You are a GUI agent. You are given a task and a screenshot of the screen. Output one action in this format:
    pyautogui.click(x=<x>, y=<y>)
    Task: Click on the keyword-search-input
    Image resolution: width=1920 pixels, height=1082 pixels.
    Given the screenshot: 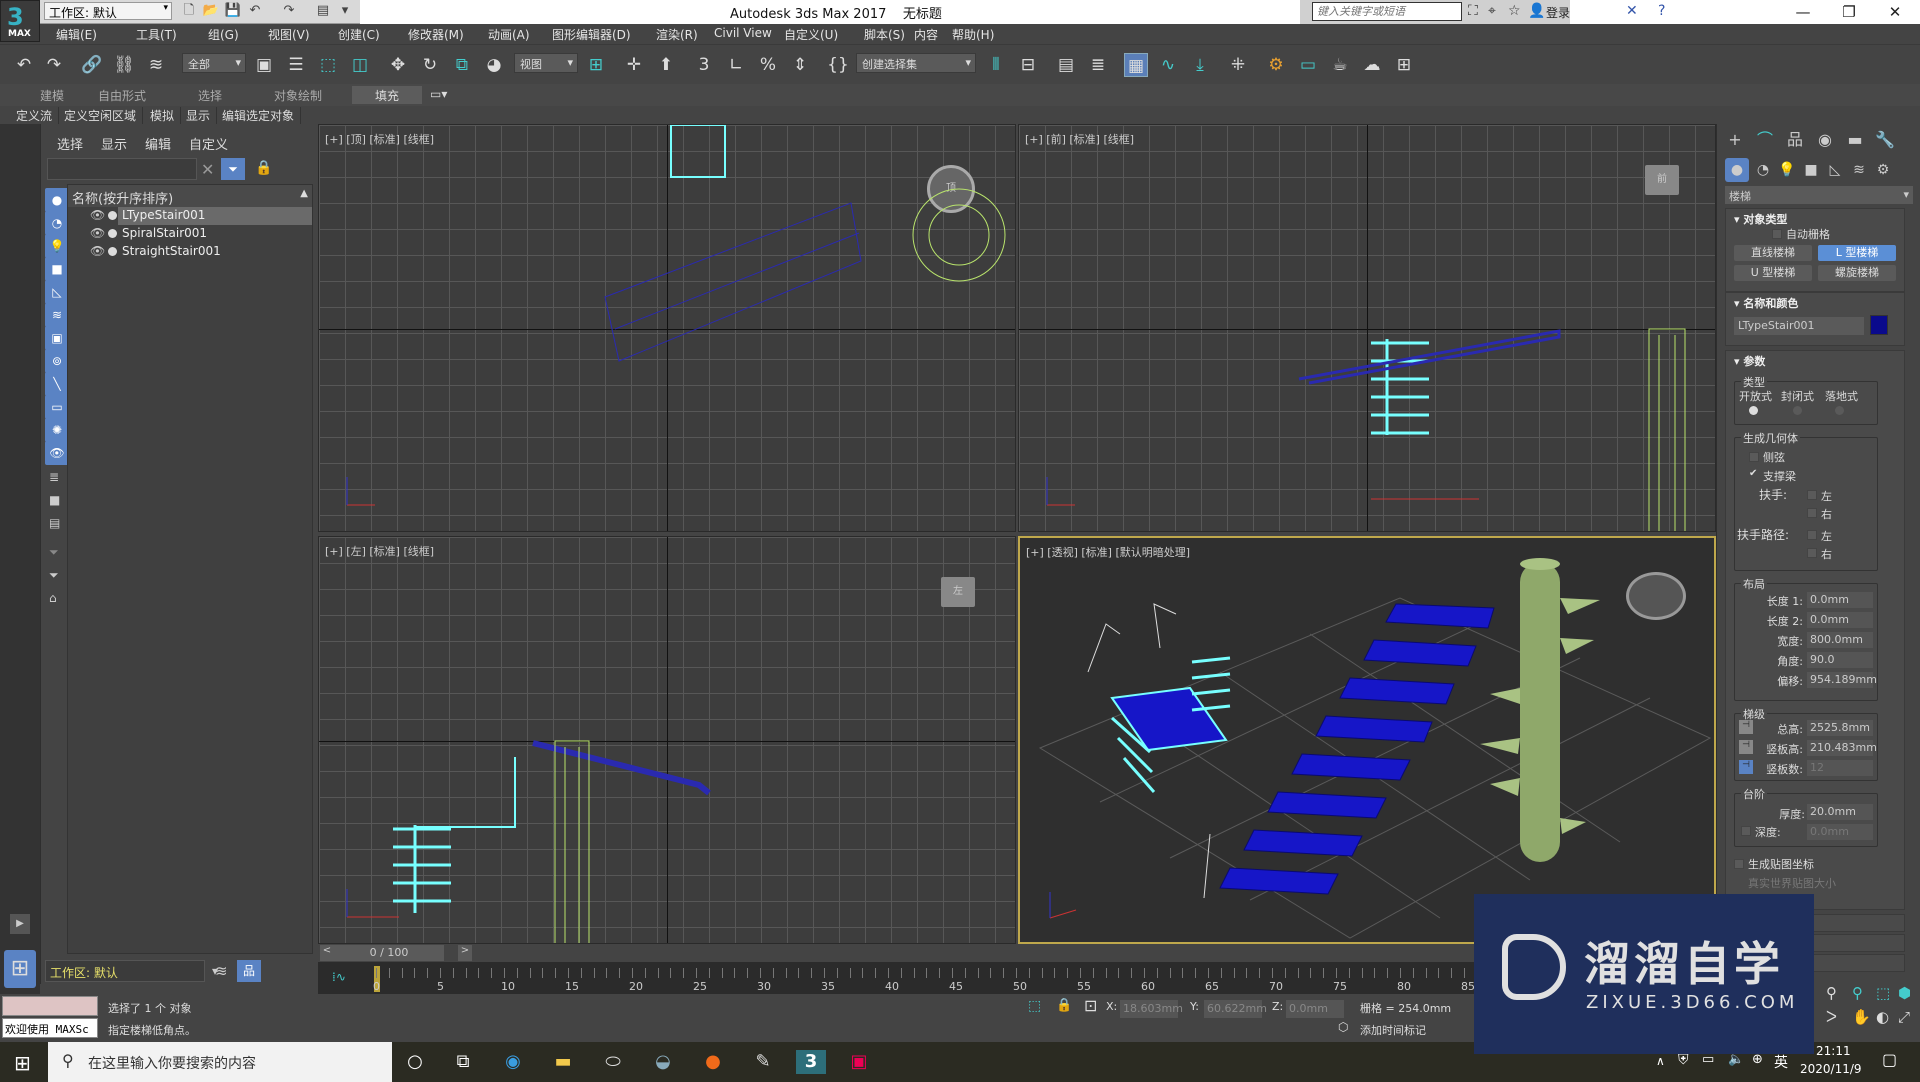 What is the action you would take?
    pyautogui.click(x=1387, y=11)
    